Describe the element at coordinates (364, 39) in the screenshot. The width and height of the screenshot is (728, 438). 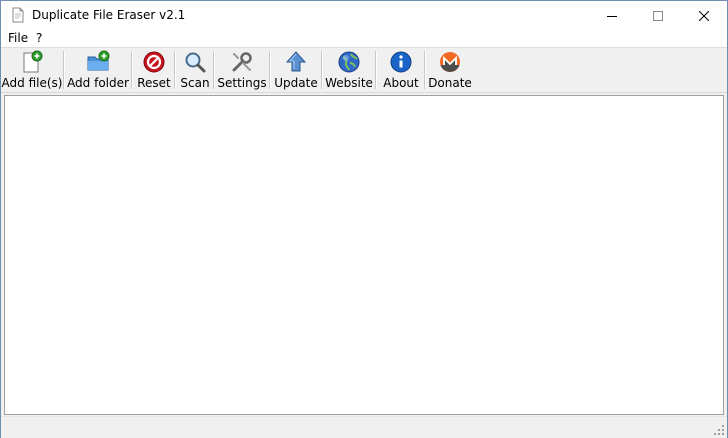
I see `menu-bar: File ?` at that location.